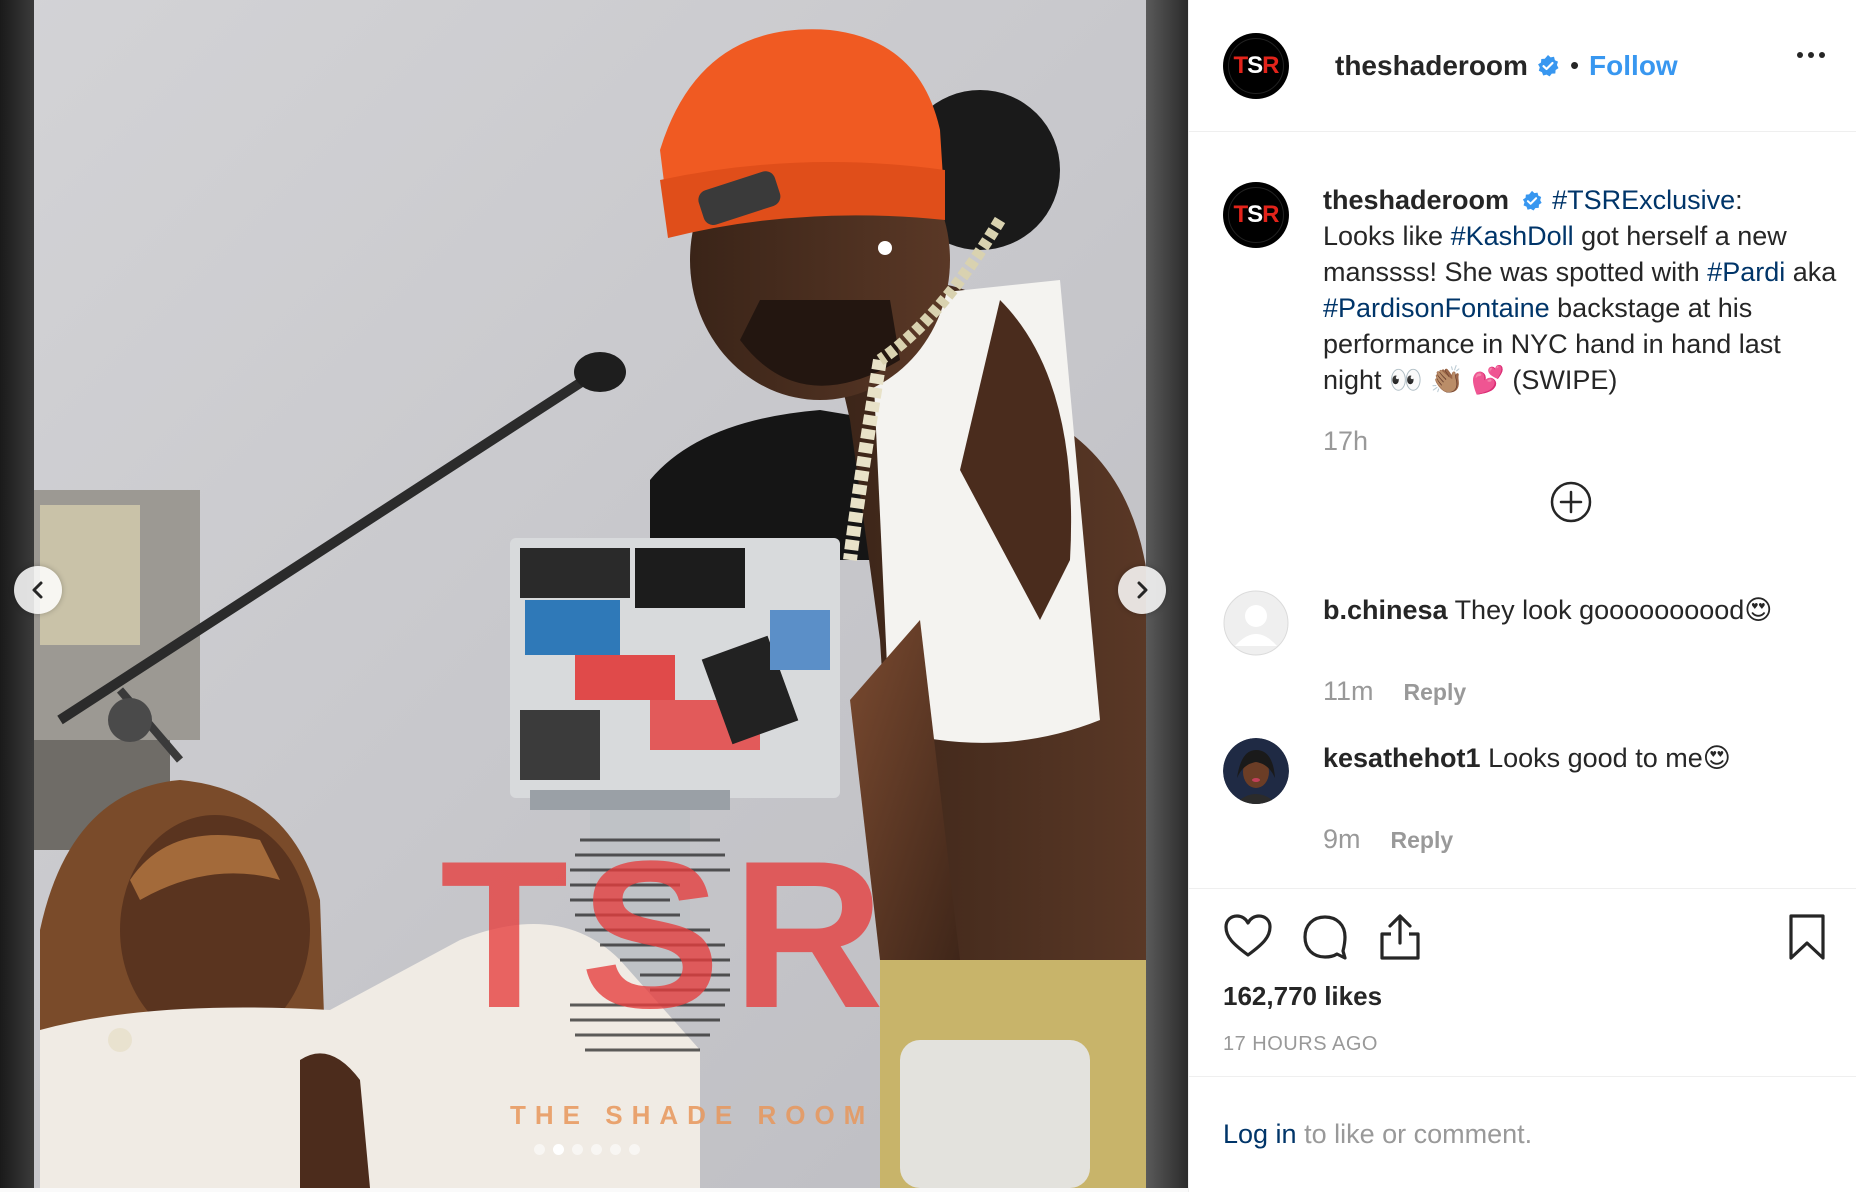  I want to click on plus-circle-icon, so click(1571, 502).